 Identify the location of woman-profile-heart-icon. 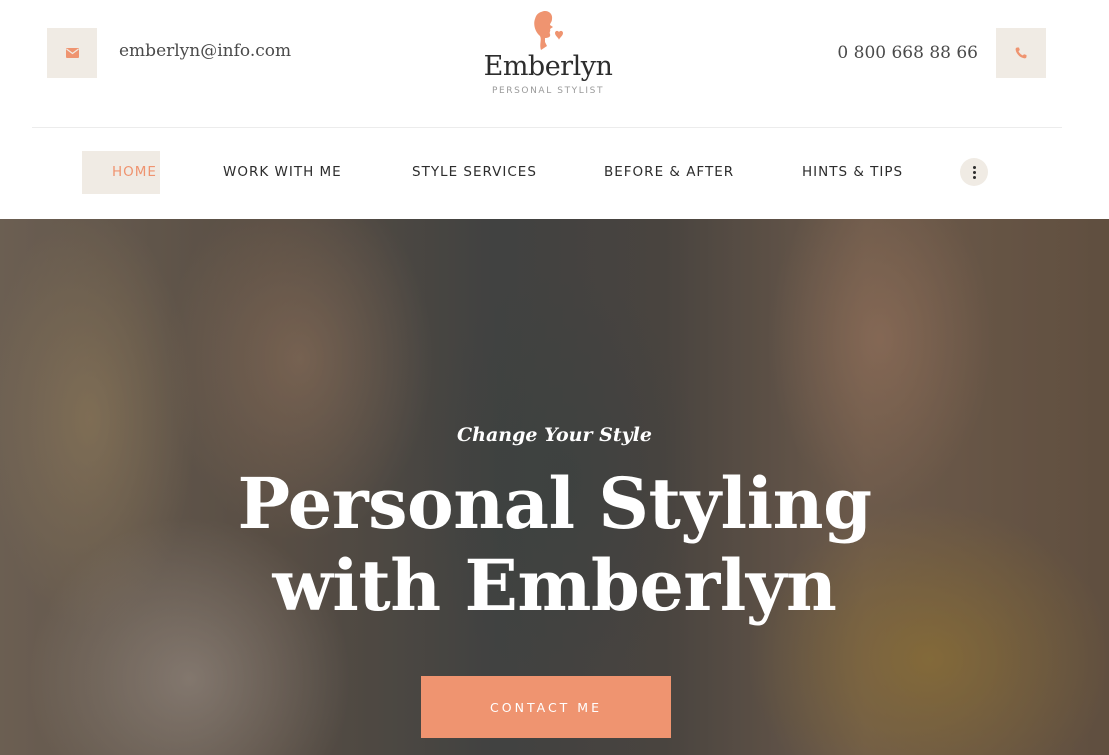
(548, 30).